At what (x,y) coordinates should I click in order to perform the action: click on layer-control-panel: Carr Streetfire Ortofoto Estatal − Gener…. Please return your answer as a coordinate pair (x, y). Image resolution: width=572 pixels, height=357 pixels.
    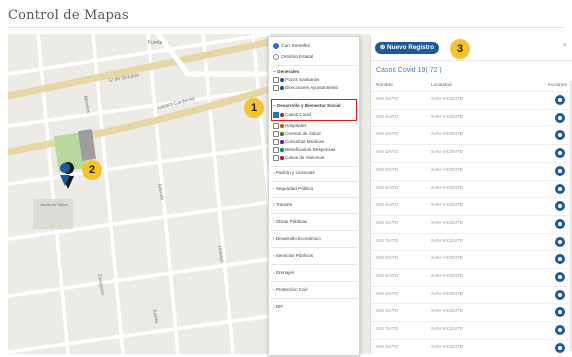
    Looking at the image, I should click on (314, 196).